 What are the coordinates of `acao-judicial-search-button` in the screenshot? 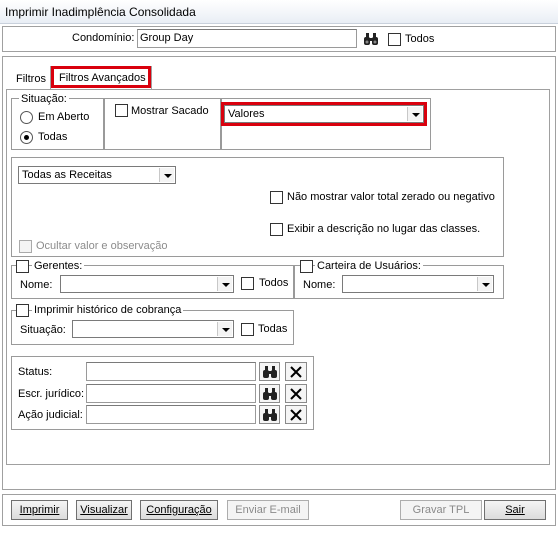 It's located at (269, 414).